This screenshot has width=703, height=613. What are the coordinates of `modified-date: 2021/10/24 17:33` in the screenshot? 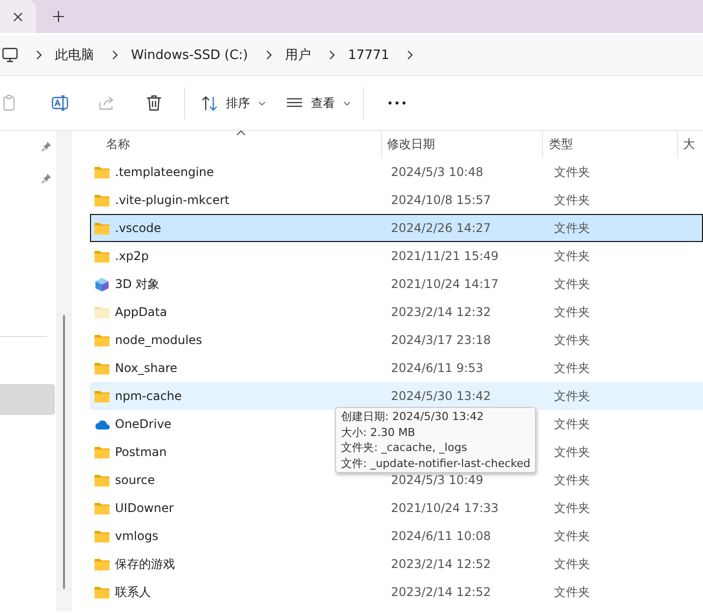 It's located at (445, 508).